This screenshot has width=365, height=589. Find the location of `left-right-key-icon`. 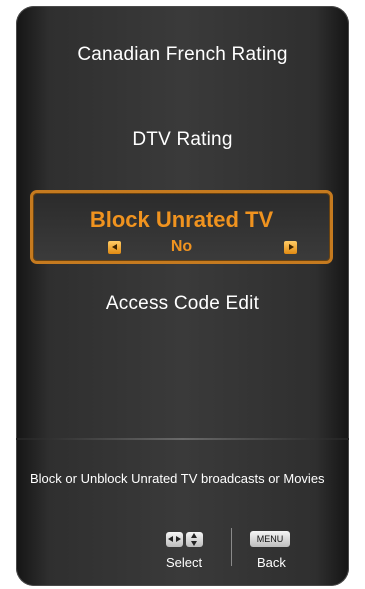

left-right-key-icon is located at coordinates (174, 539).